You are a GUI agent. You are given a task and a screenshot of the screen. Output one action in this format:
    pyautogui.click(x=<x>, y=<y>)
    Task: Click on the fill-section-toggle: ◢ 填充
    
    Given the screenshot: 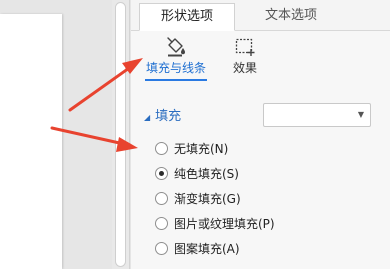 What is the action you would take?
    pyautogui.click(x=162, y=117)
    